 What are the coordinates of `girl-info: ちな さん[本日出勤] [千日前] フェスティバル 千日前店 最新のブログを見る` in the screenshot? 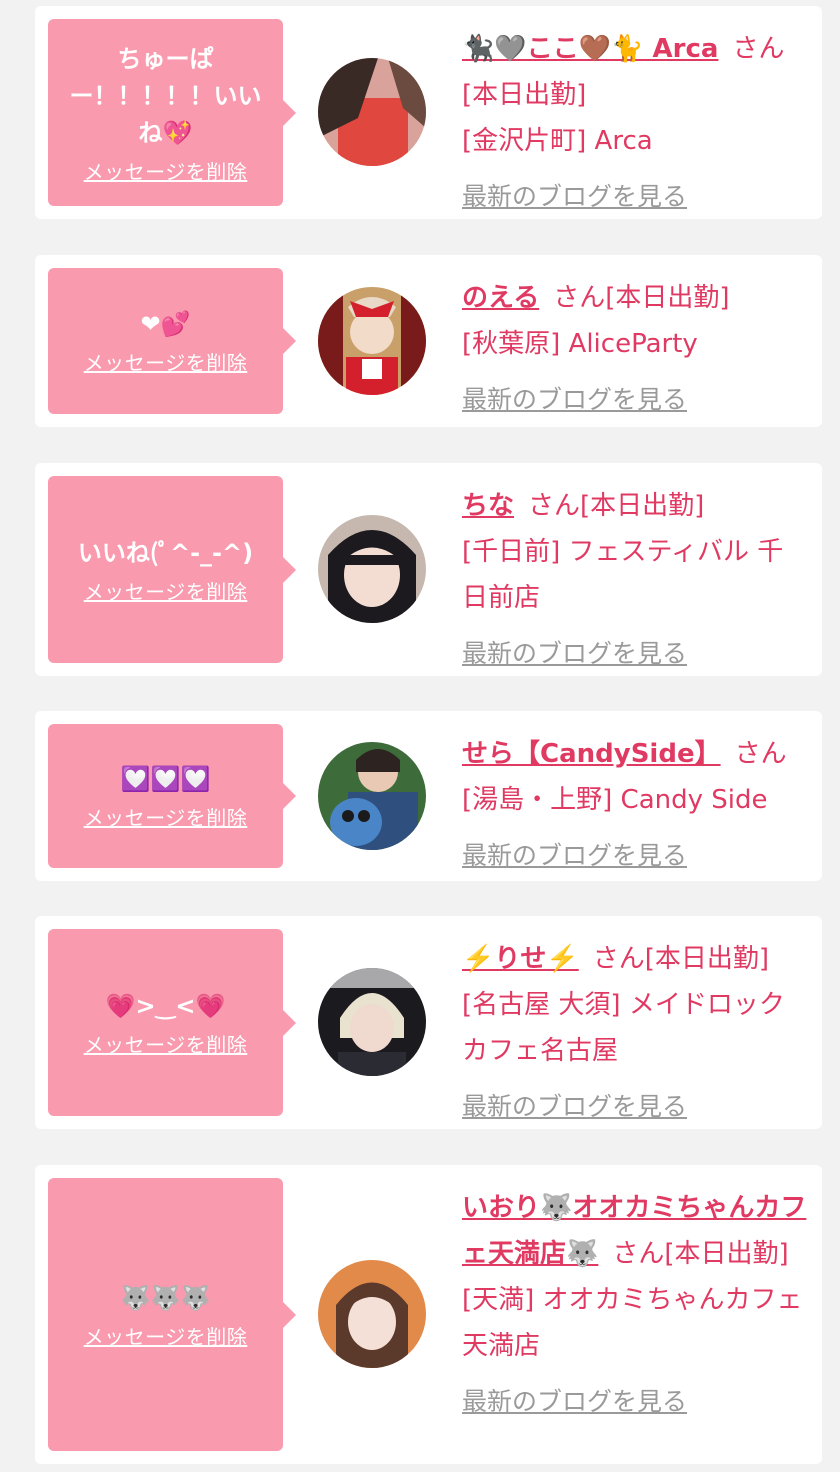 It's located at (635, 580).